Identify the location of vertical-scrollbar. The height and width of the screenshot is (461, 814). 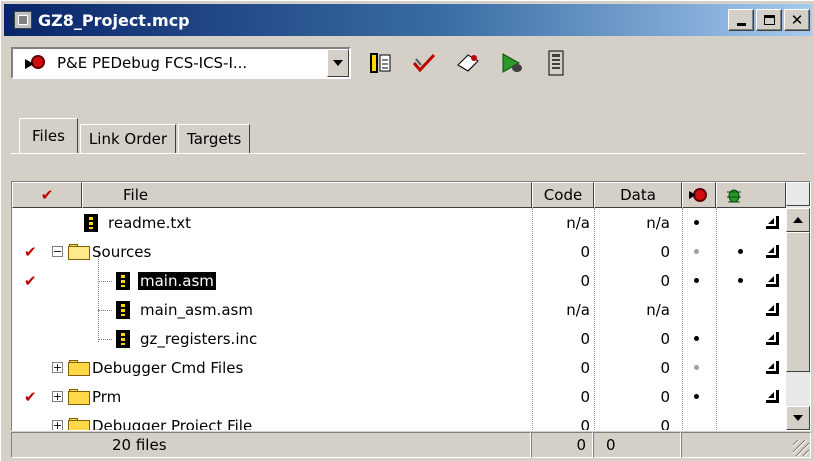
(798, 306).